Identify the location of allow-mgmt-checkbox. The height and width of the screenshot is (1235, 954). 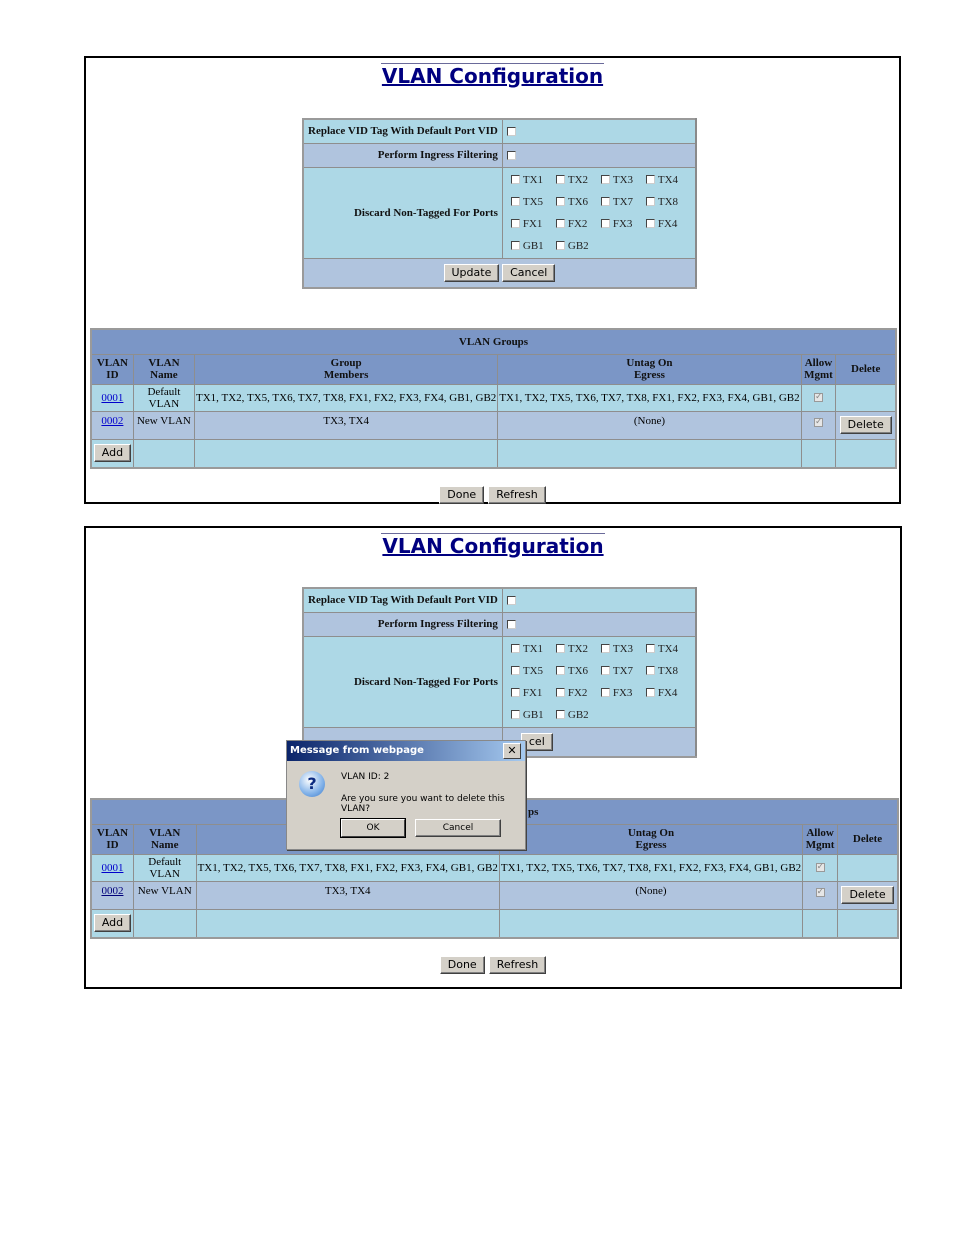
(820, 892).